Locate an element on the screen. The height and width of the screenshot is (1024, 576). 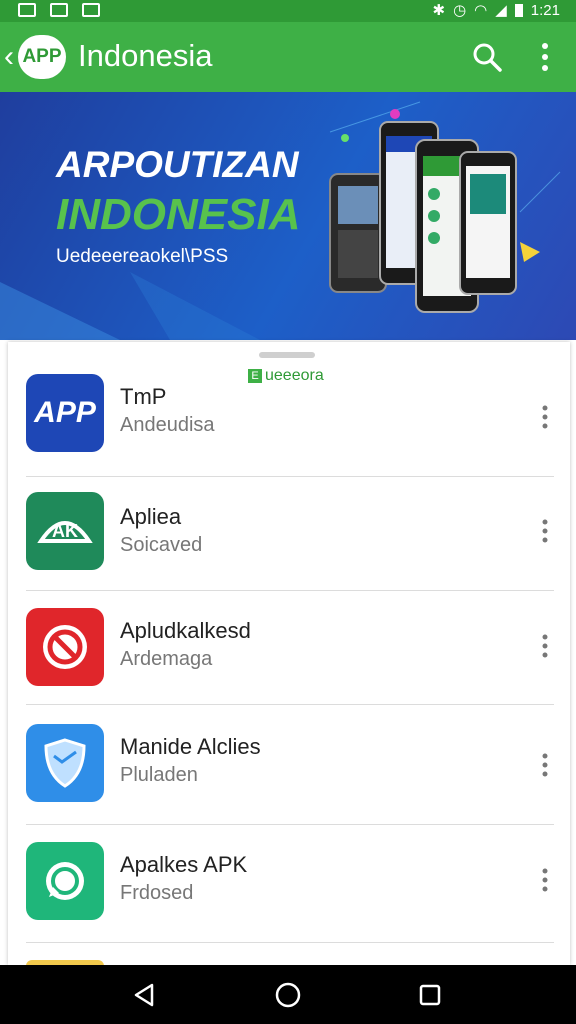
image-icon is located at coordinates (59, 10).